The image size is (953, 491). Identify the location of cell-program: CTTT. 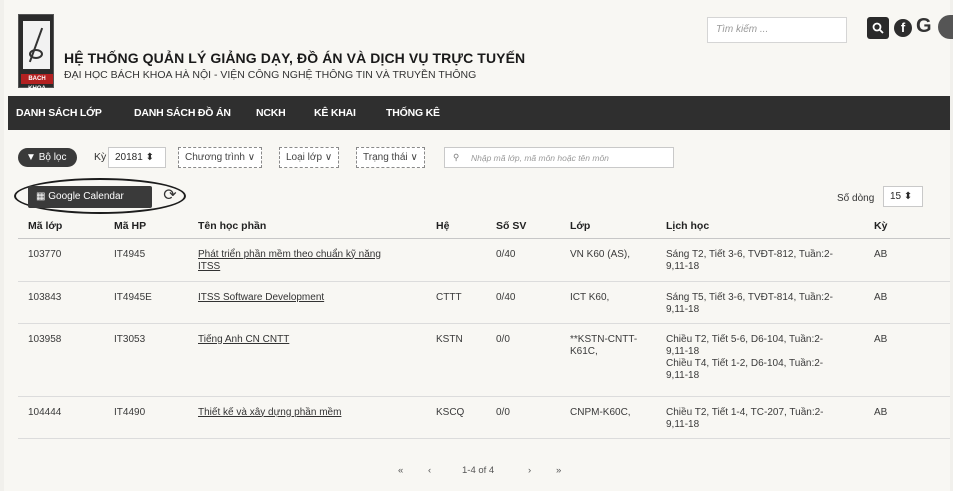
(456, 302).